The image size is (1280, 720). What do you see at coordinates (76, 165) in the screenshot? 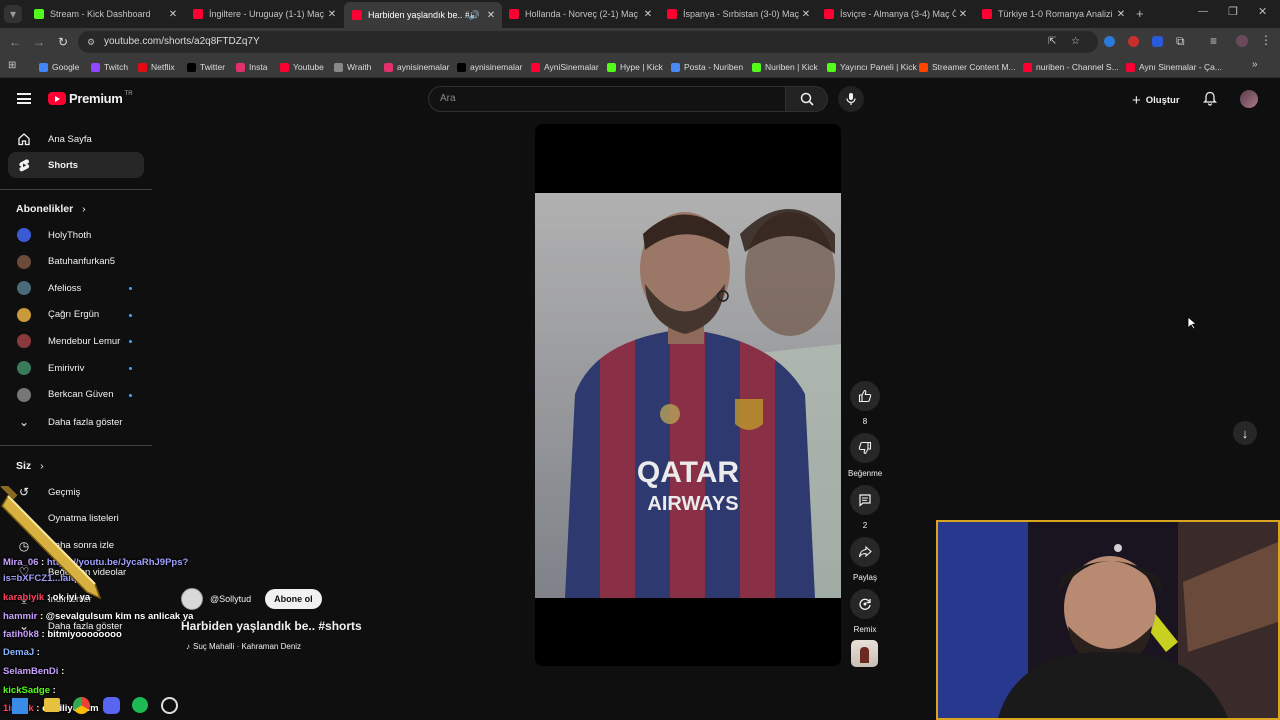
I see `sidebar-item-shorts: Shorts` at bounding box center [76, 165].